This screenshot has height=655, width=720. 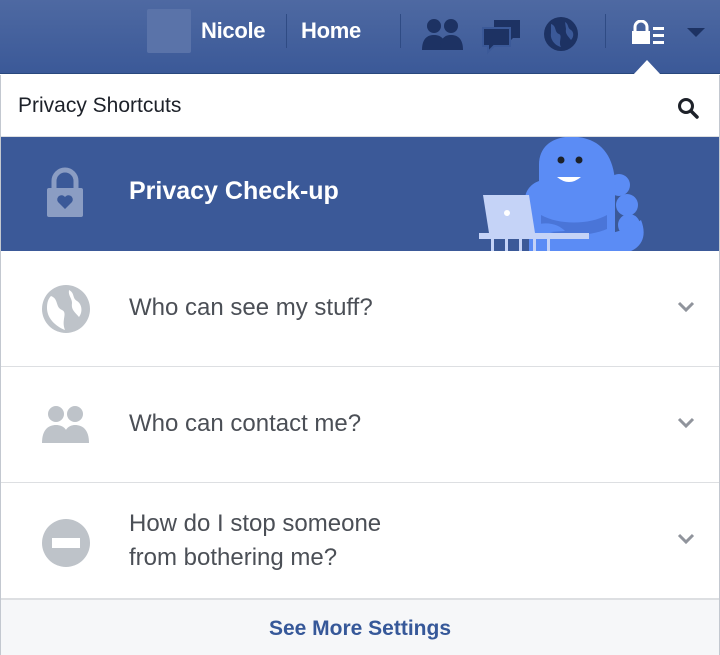 What do you see at coordinates (233, 557) in the screenshot?
I see `row-label-line: from bothering me?` at bounding box center [233, 557].